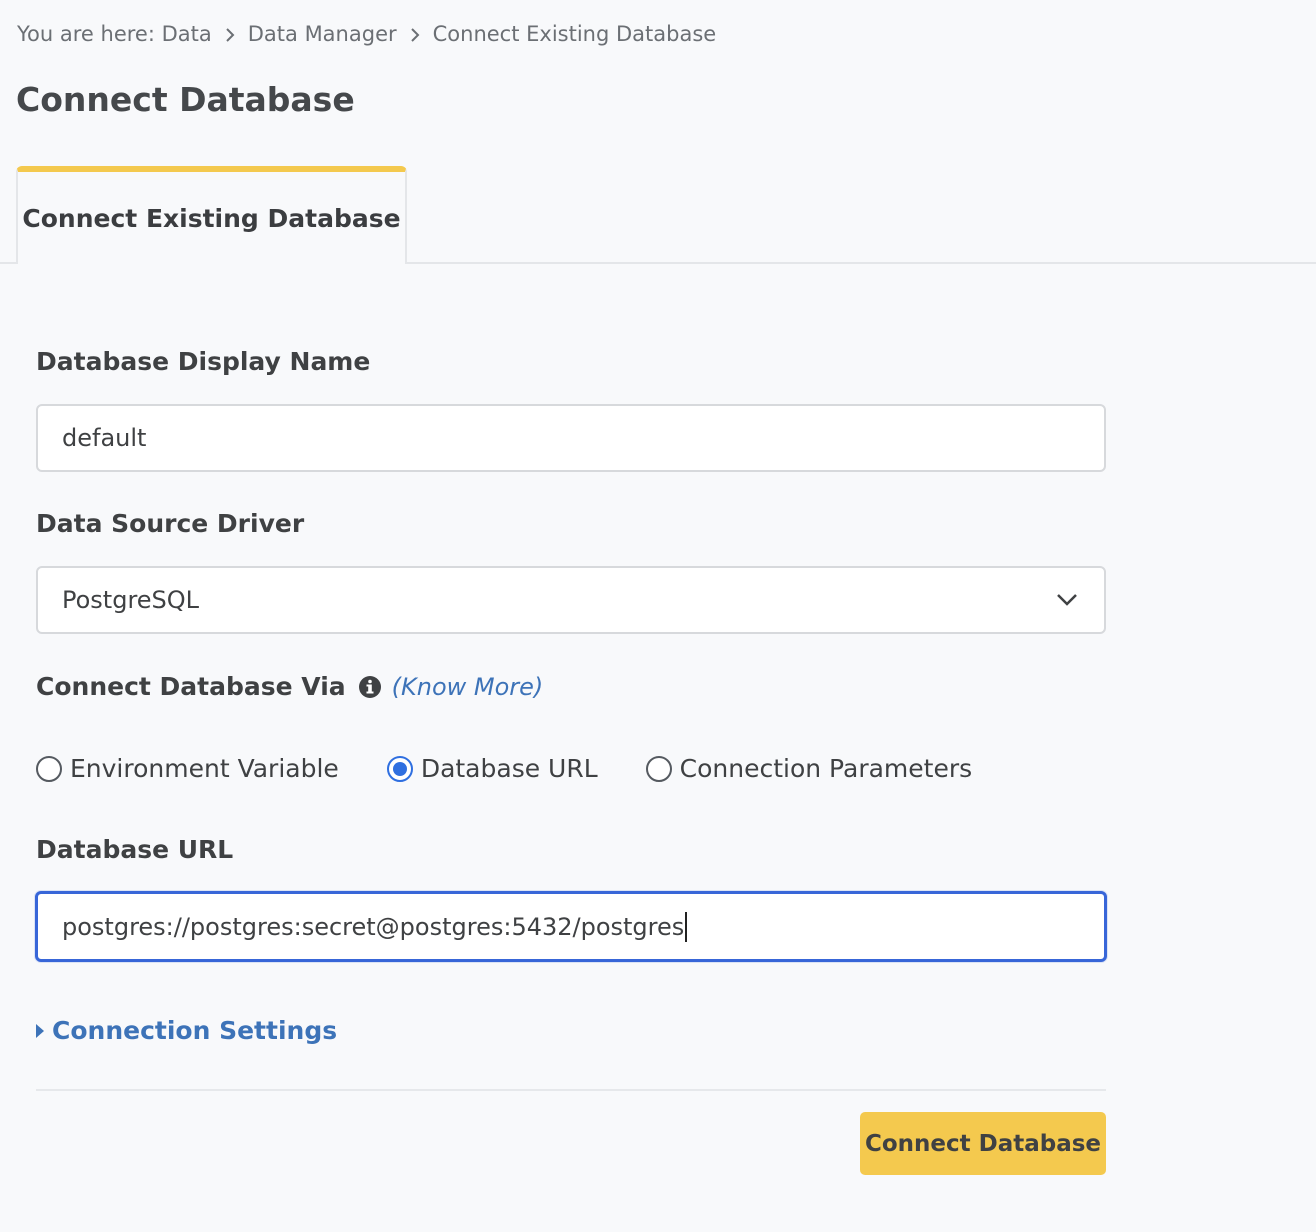  I want to click on display-name-input: default, so click(571, 438).